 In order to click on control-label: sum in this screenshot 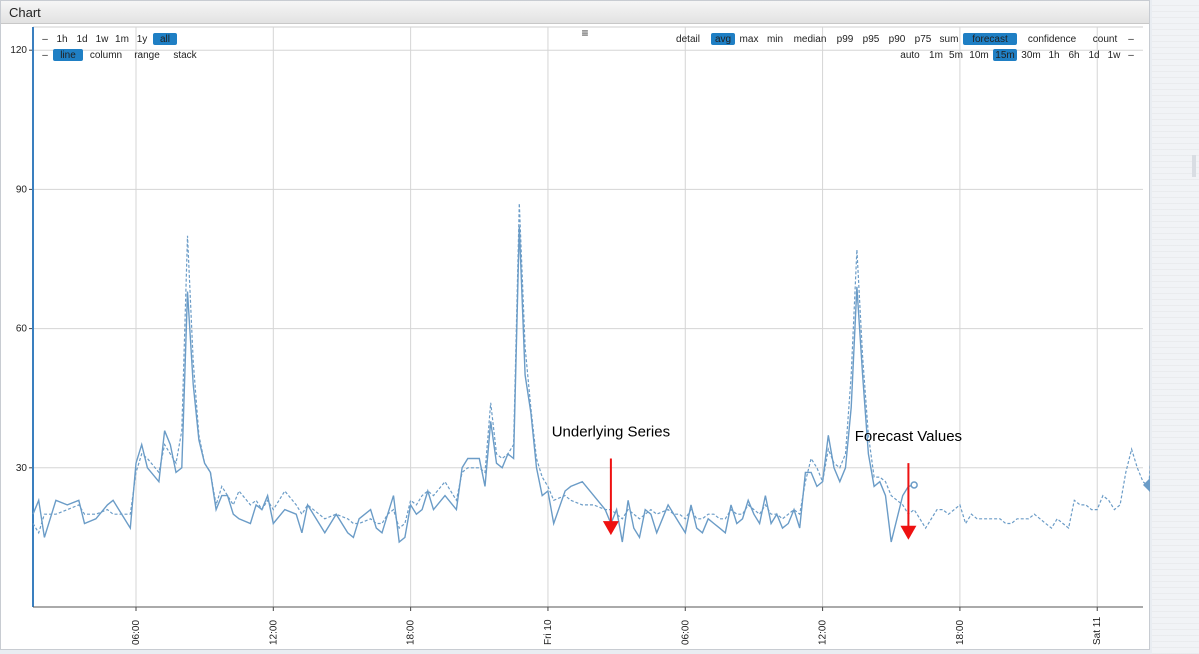, I will do `click(949, 39)`.